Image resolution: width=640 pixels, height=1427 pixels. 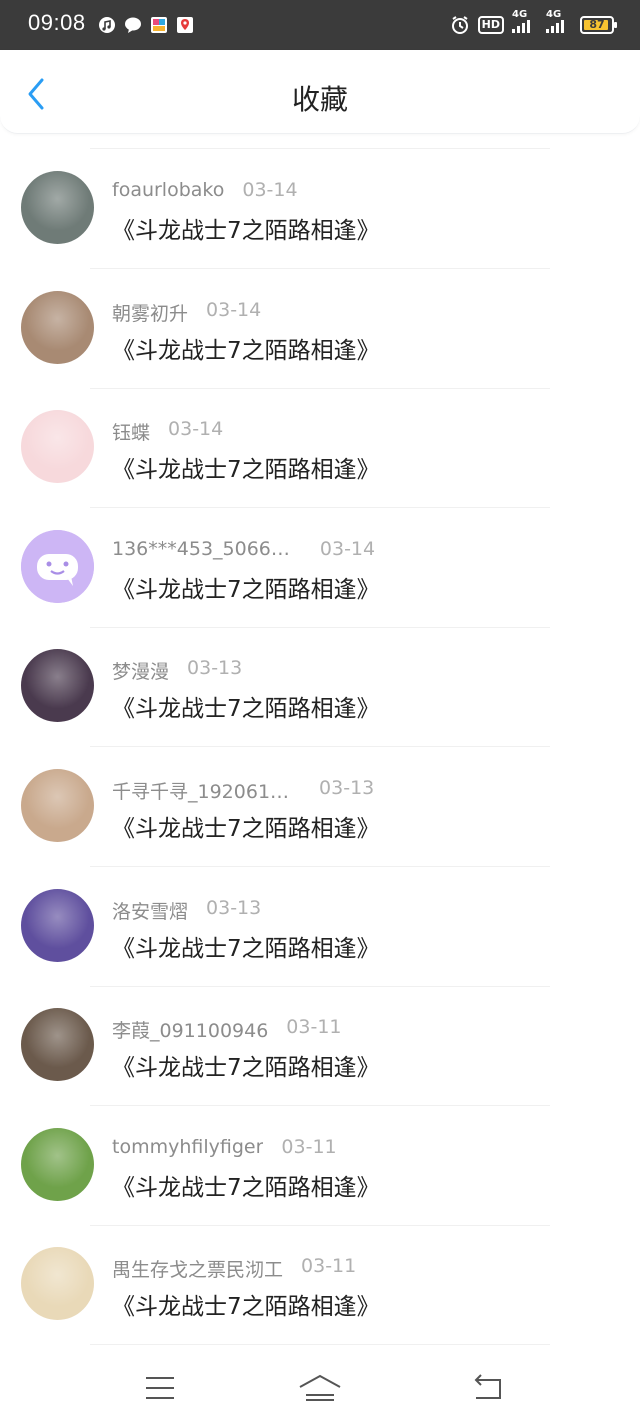 What do you see at coordinates (320, 688) in the screenshot?
I see `list-item: 梦漫漫 03-13 《斗龙战士7之陌路相逢》` at bounding box center [320, 688].